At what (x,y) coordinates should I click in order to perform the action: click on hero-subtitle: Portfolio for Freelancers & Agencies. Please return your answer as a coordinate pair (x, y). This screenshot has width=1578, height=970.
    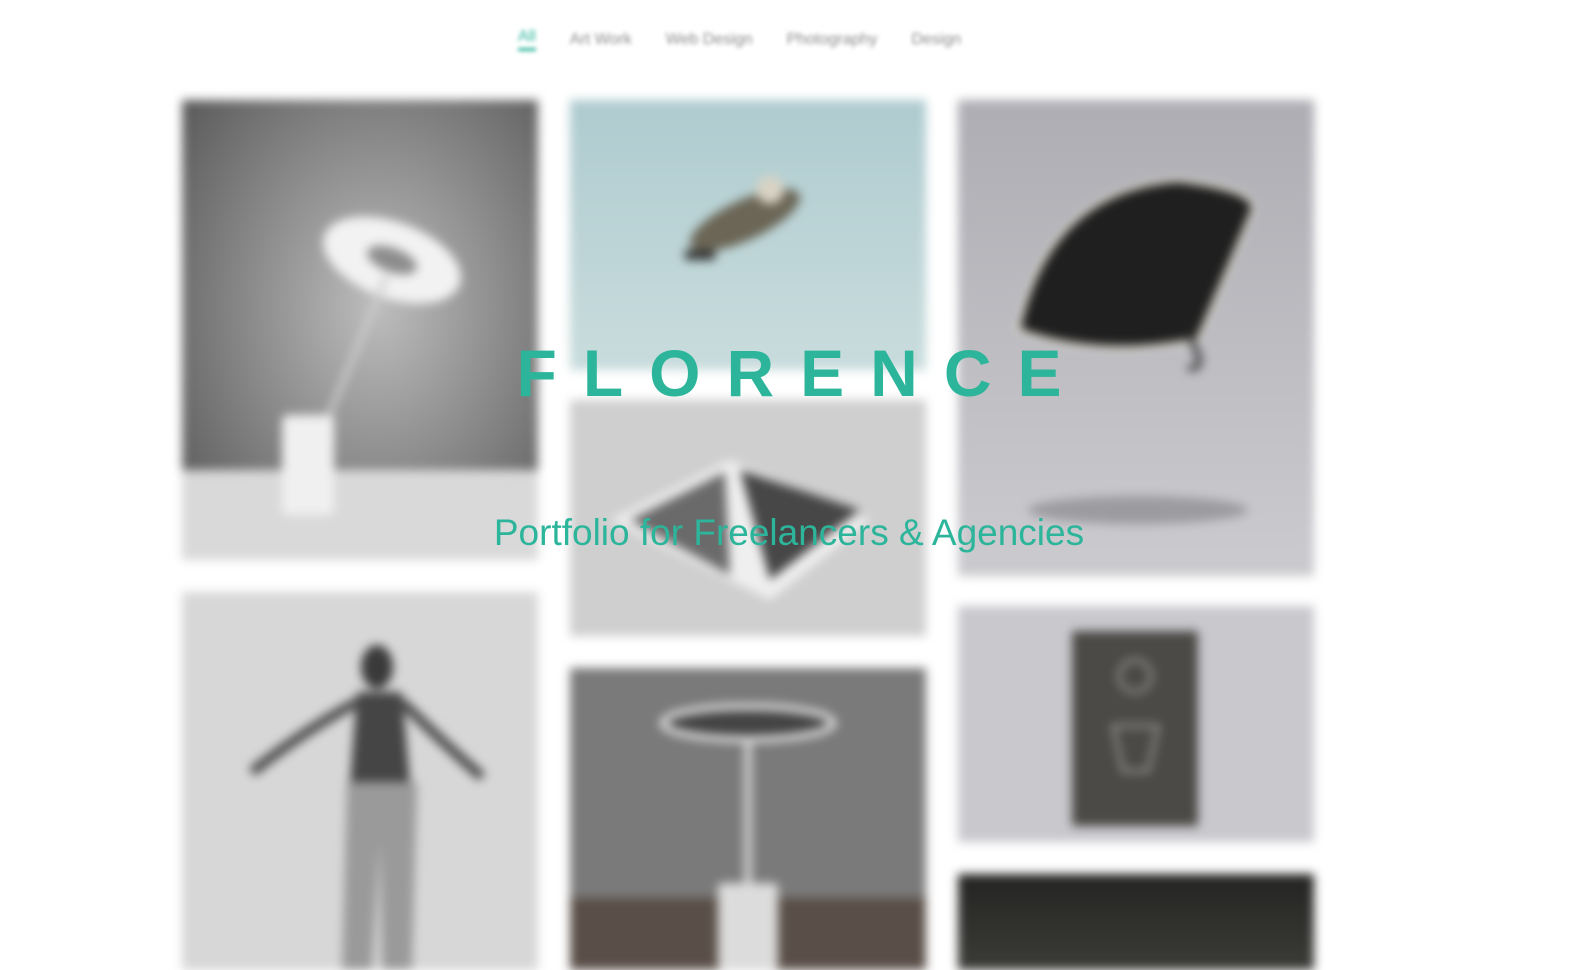
    Looking at the image, I should click on (789, 532).